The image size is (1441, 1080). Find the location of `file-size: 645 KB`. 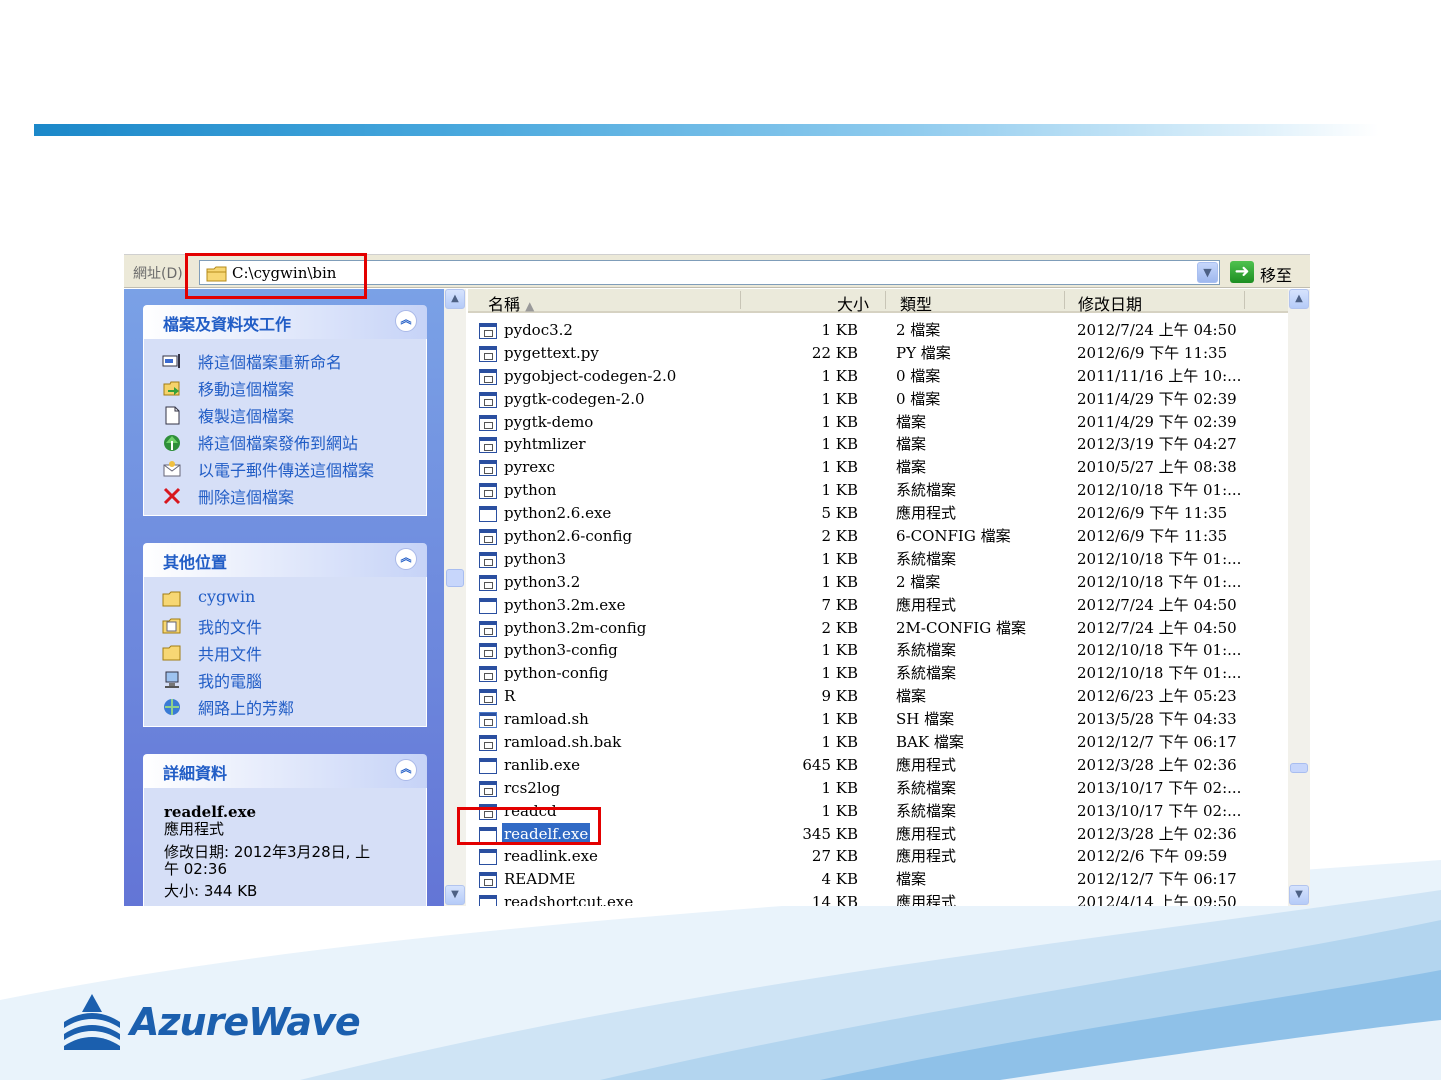

file-size: 645 KB is located at coordinates (830, 764).